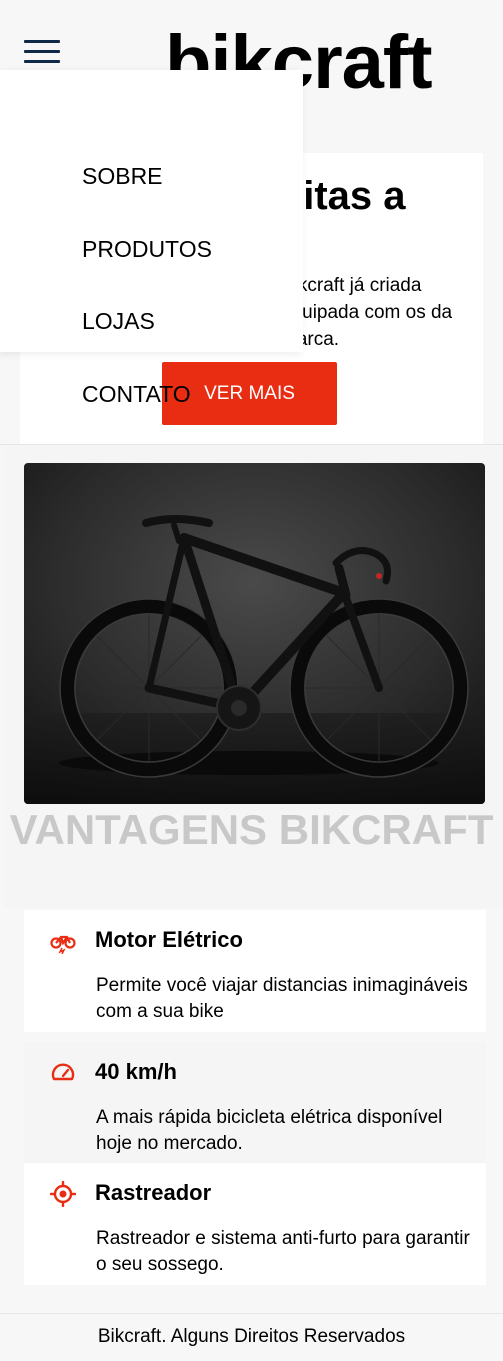  Describe the element at coordinates (63, 944) in the screenshot. I see `electric-bike-icon` at that location.